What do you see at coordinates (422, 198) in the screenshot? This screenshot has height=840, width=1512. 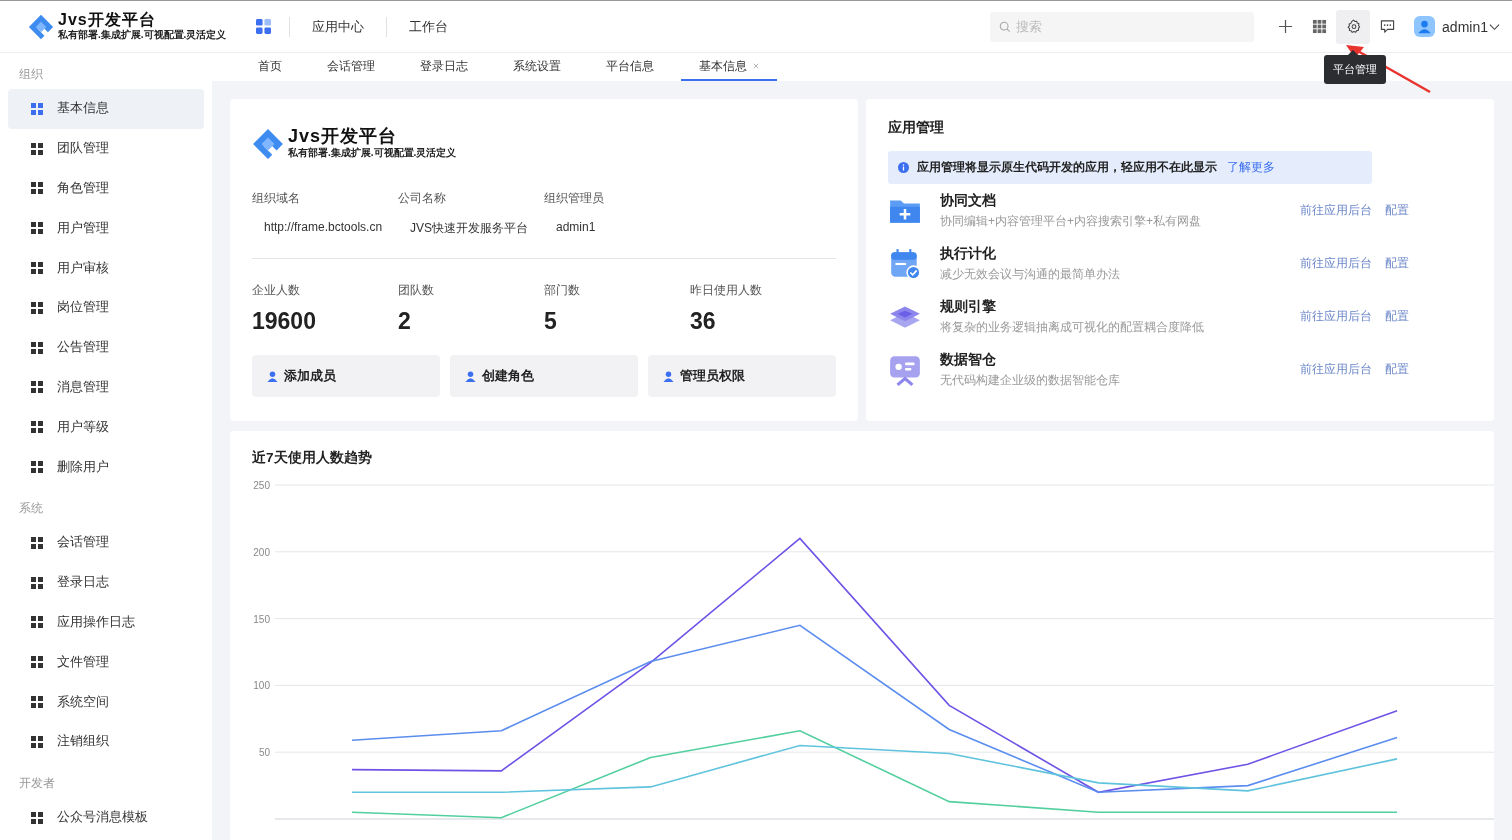 I see `field-label: 公司名称` at bounding box center [422, 198].